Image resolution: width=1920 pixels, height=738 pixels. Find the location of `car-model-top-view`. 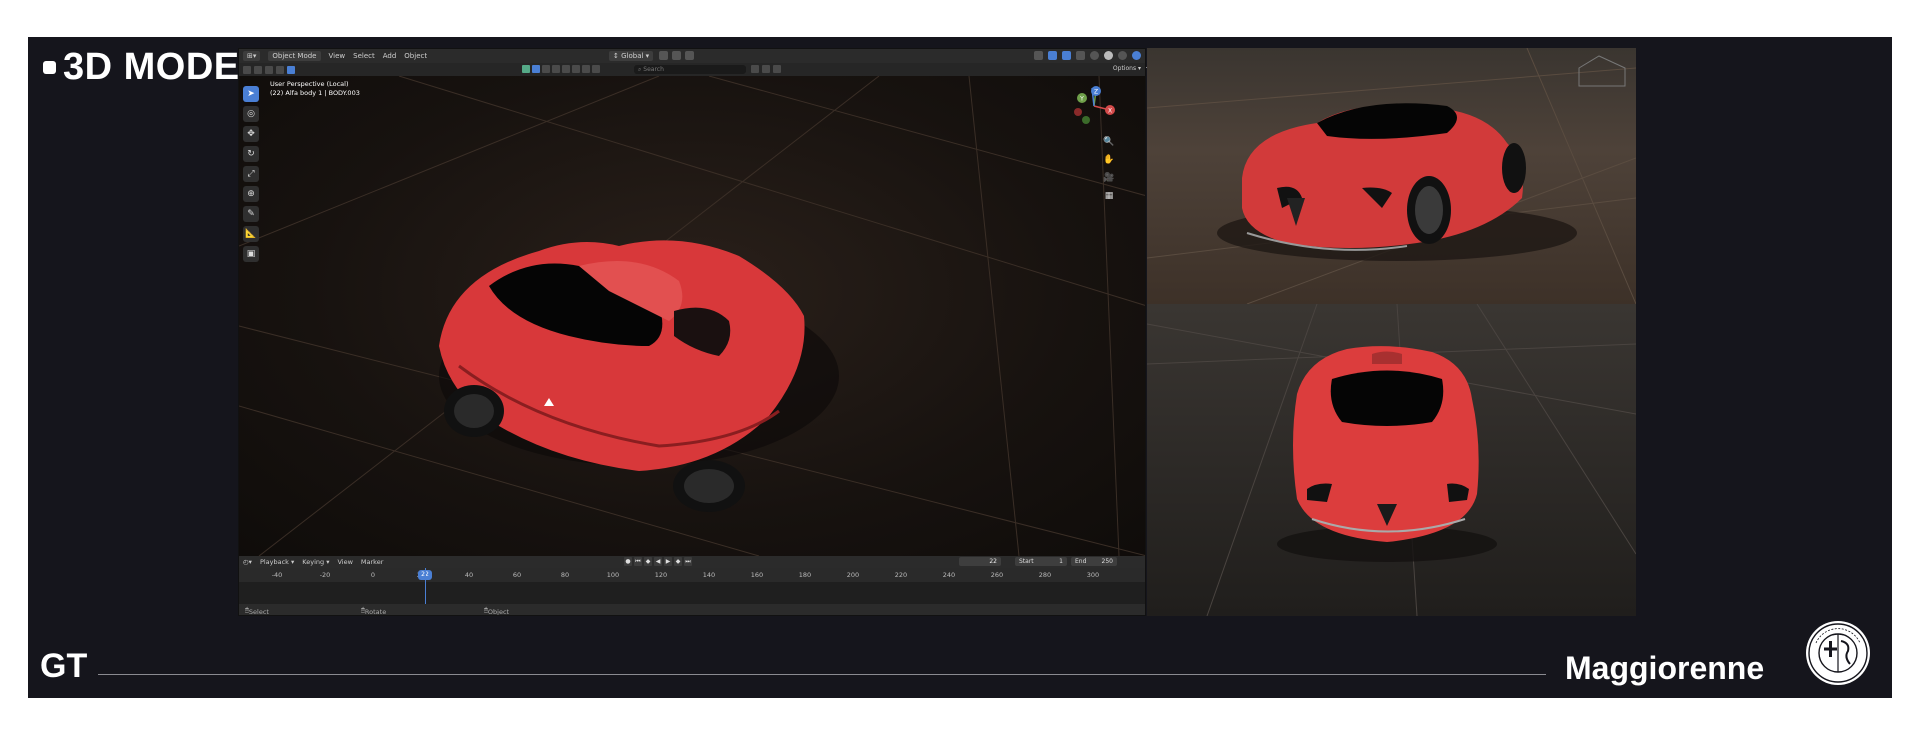

car-model-top-view is located at coordinates (639, 376).